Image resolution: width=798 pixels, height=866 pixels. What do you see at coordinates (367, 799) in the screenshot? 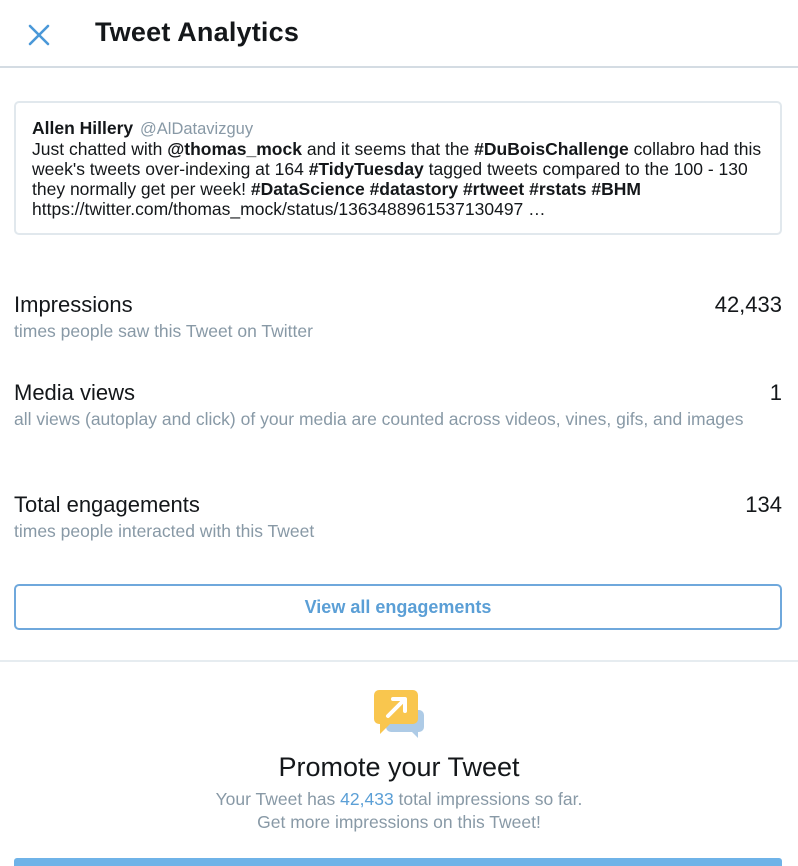
I see `promote-impressions-count: 42,433` at bounding box center [367, 799].